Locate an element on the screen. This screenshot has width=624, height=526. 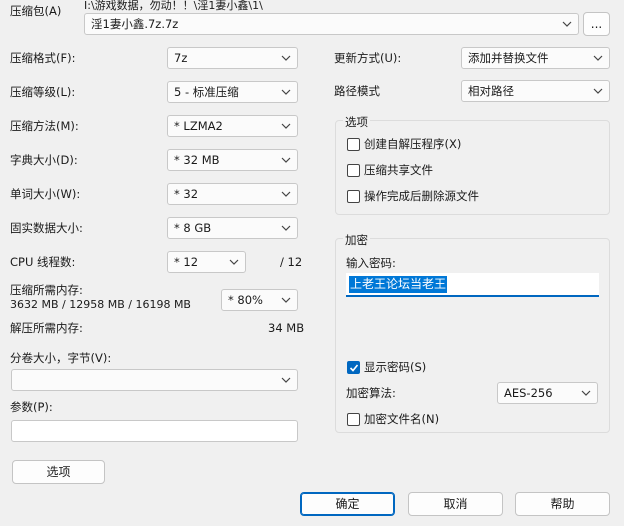
options-group-title: 选项 is located at coordinates (356, 122).